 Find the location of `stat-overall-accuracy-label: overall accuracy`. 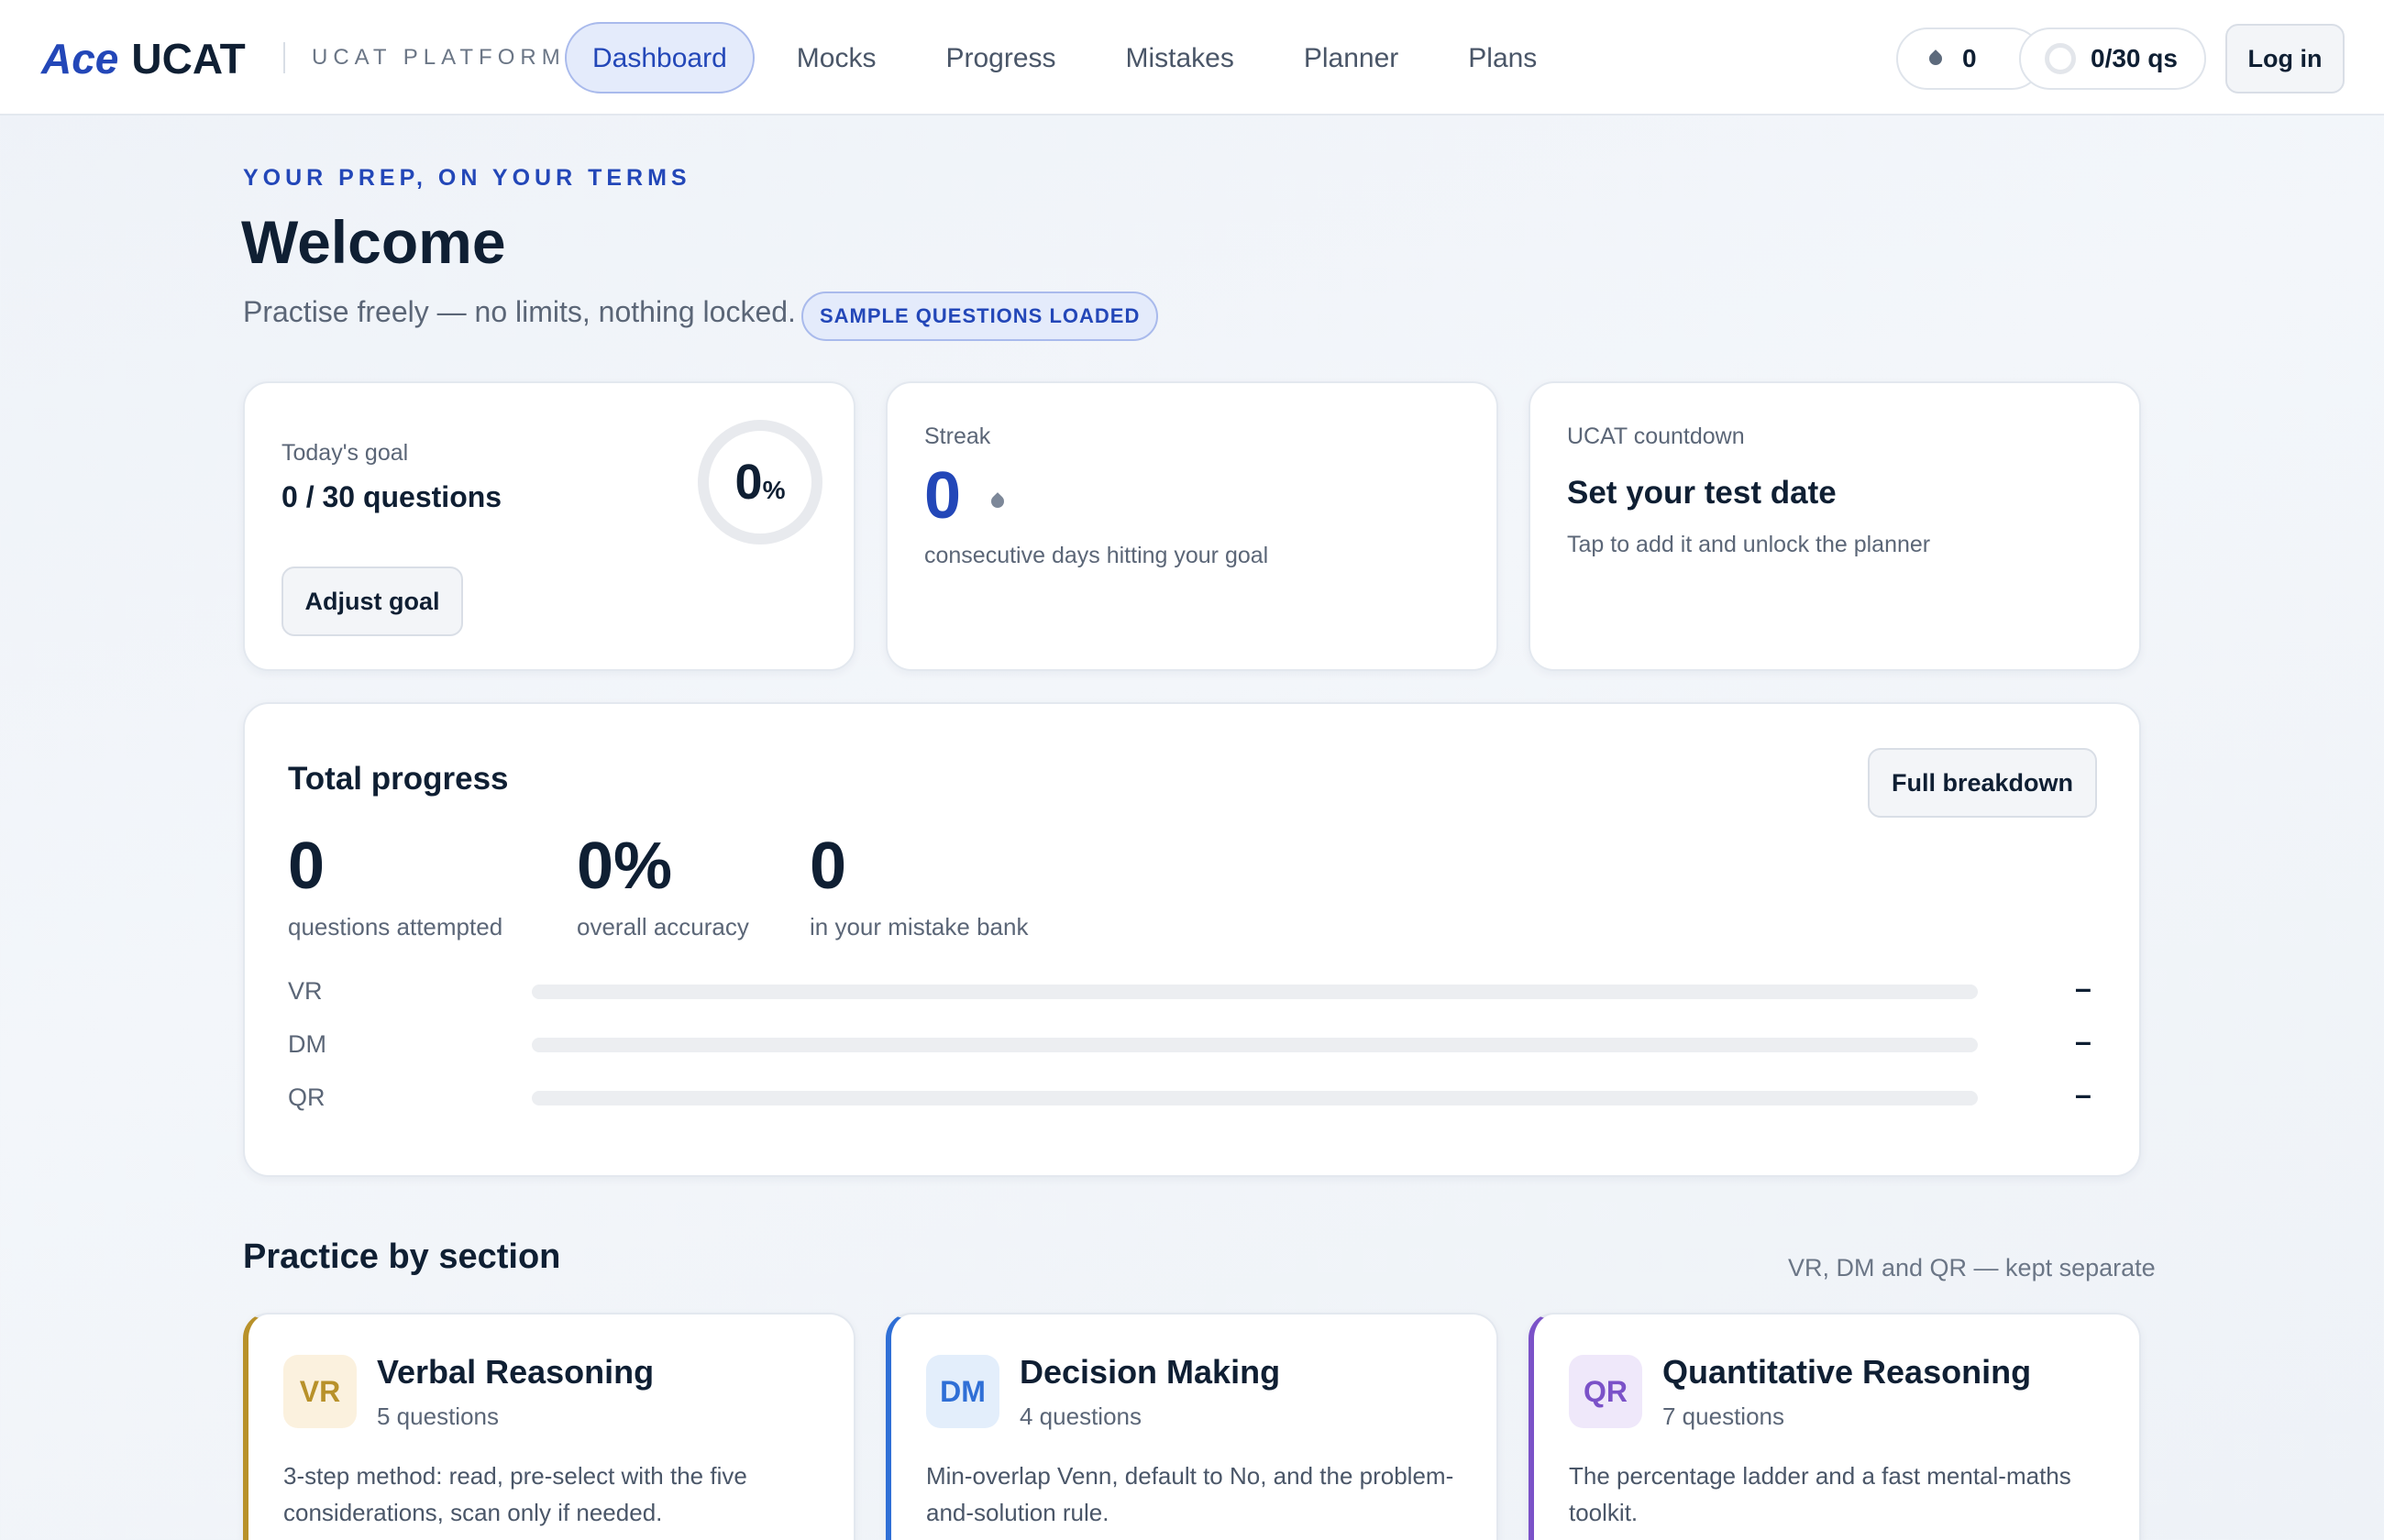

stat-overall-accuracy-label: overall accuracy is located at coordinates (663, 926).